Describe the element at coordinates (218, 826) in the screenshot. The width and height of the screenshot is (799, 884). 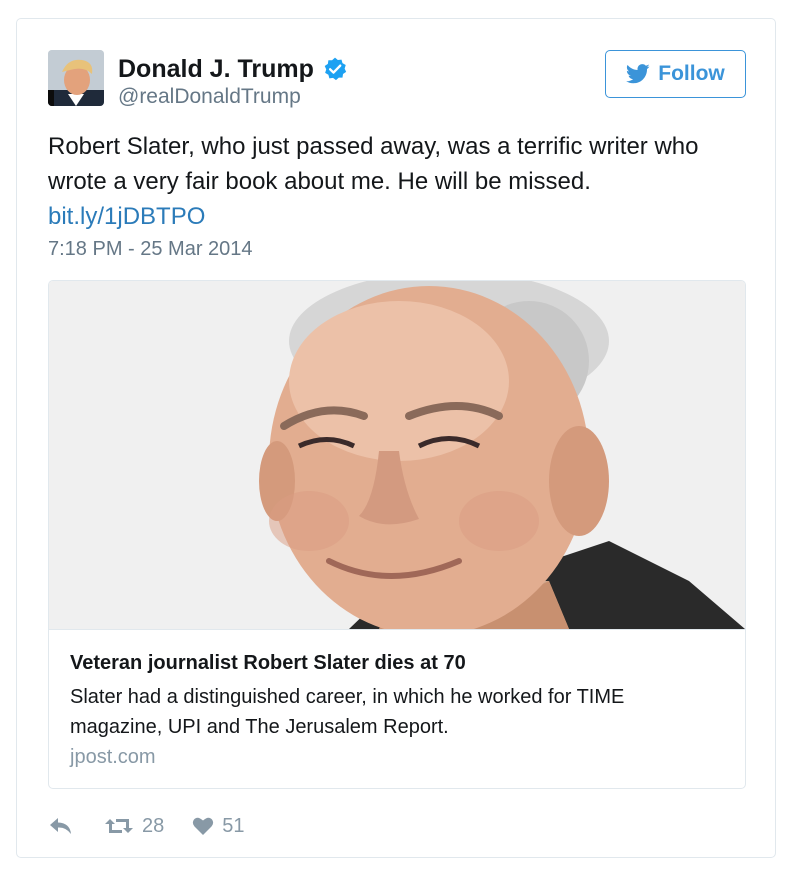
I see `like-button: 51` at that location.